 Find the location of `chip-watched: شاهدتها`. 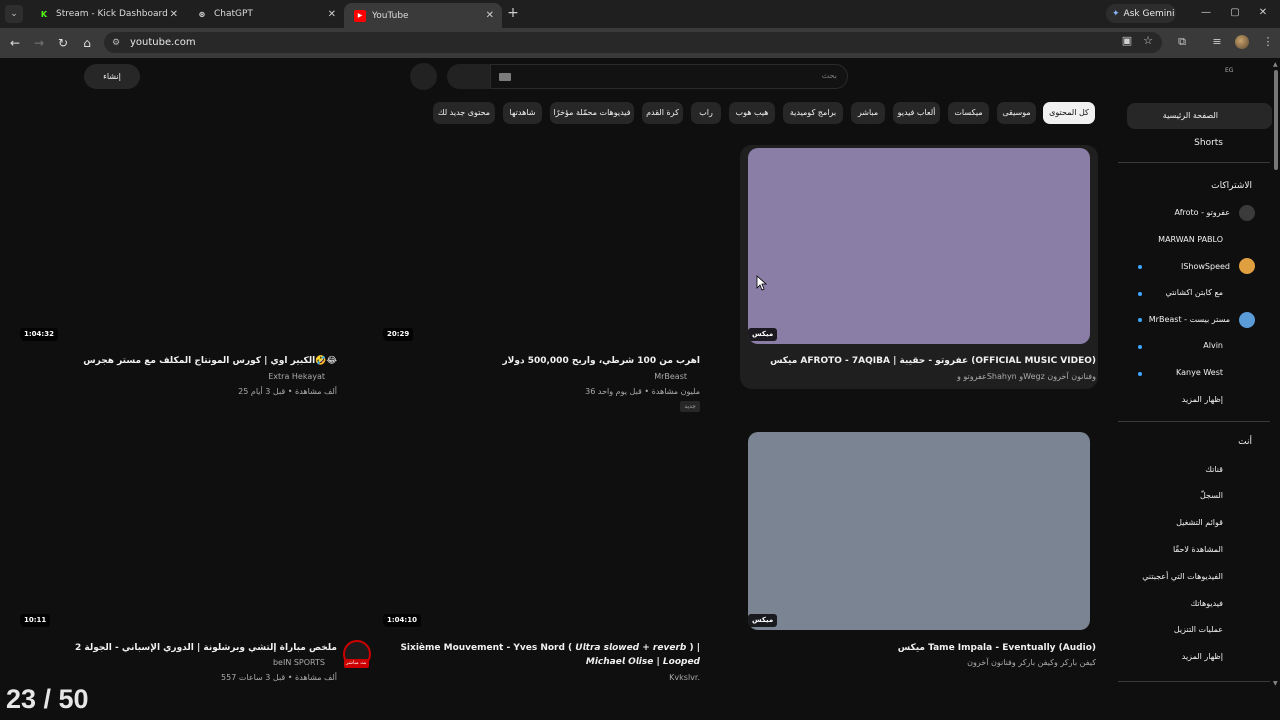

chip-watched: شاهدتها is located at coordinates (522, 113).